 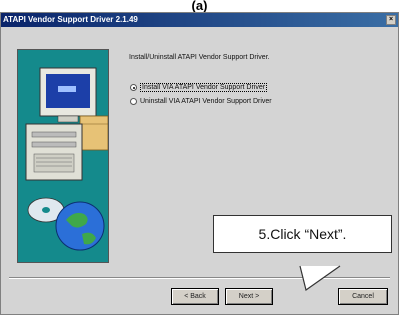 What do you see at coordinates (199, 278) in the screenshot?
I see `button-divider` at bounding box center [199, 278].